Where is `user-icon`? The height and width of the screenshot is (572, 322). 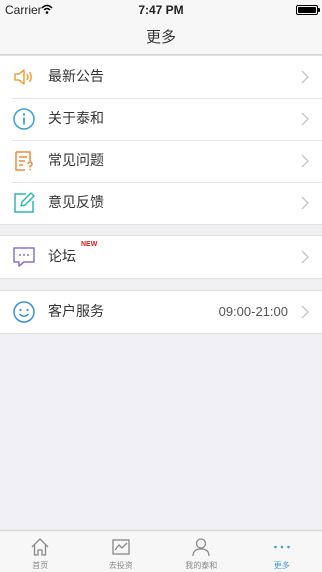 user-icon is located at coordinates (201, 547).